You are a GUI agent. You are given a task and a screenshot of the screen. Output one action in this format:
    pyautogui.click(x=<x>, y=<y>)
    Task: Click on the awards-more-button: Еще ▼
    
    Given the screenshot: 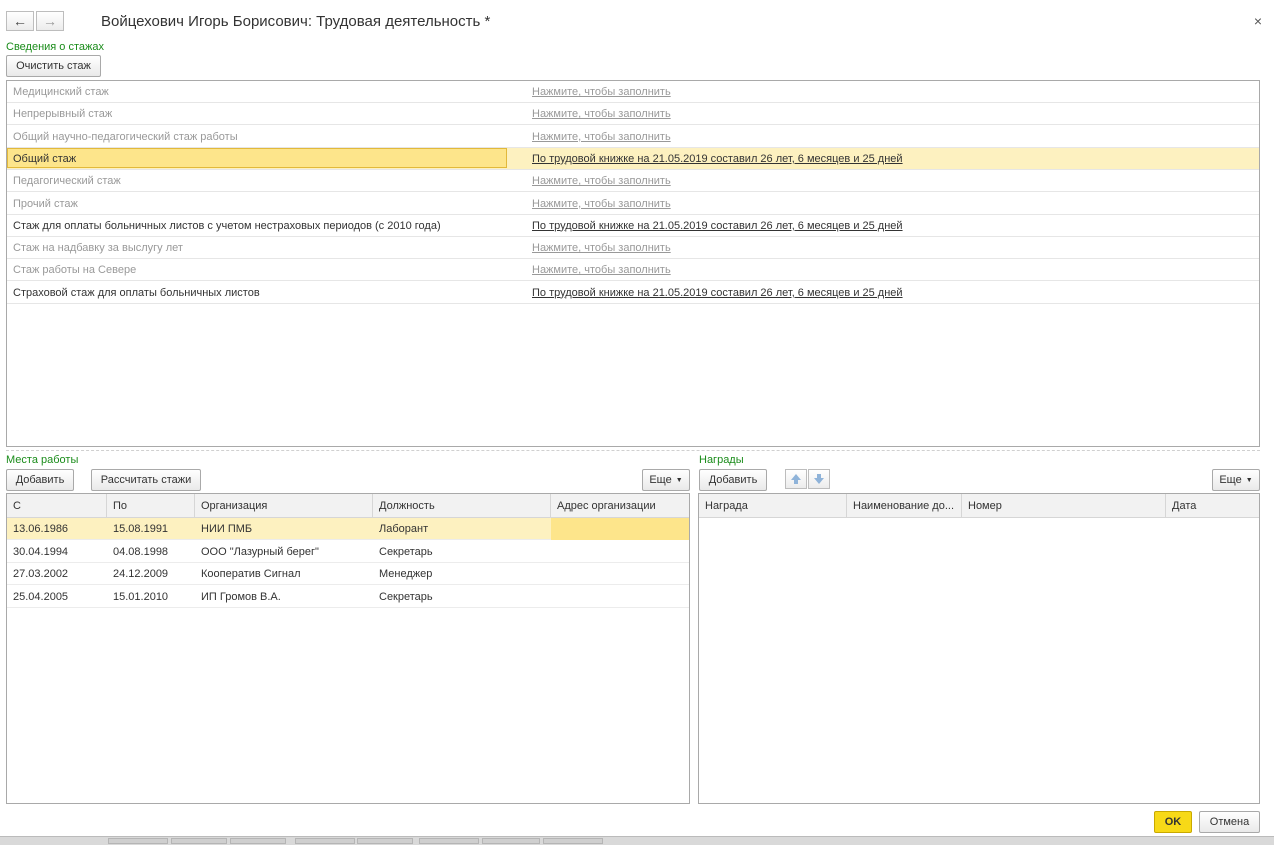 What is the action you would take?
    pyautogui.click(x=1236, y=480)
    